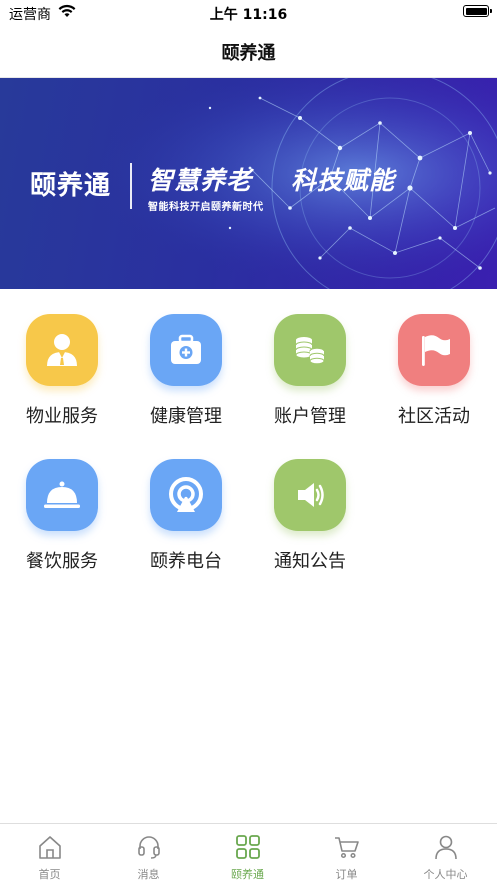 Image resolution: width=497 pixels, height=884 pixels. What do you see at coordinates (310, 350) in the screenshot?
I see `coins-icon` at bounding box center [310, 350].